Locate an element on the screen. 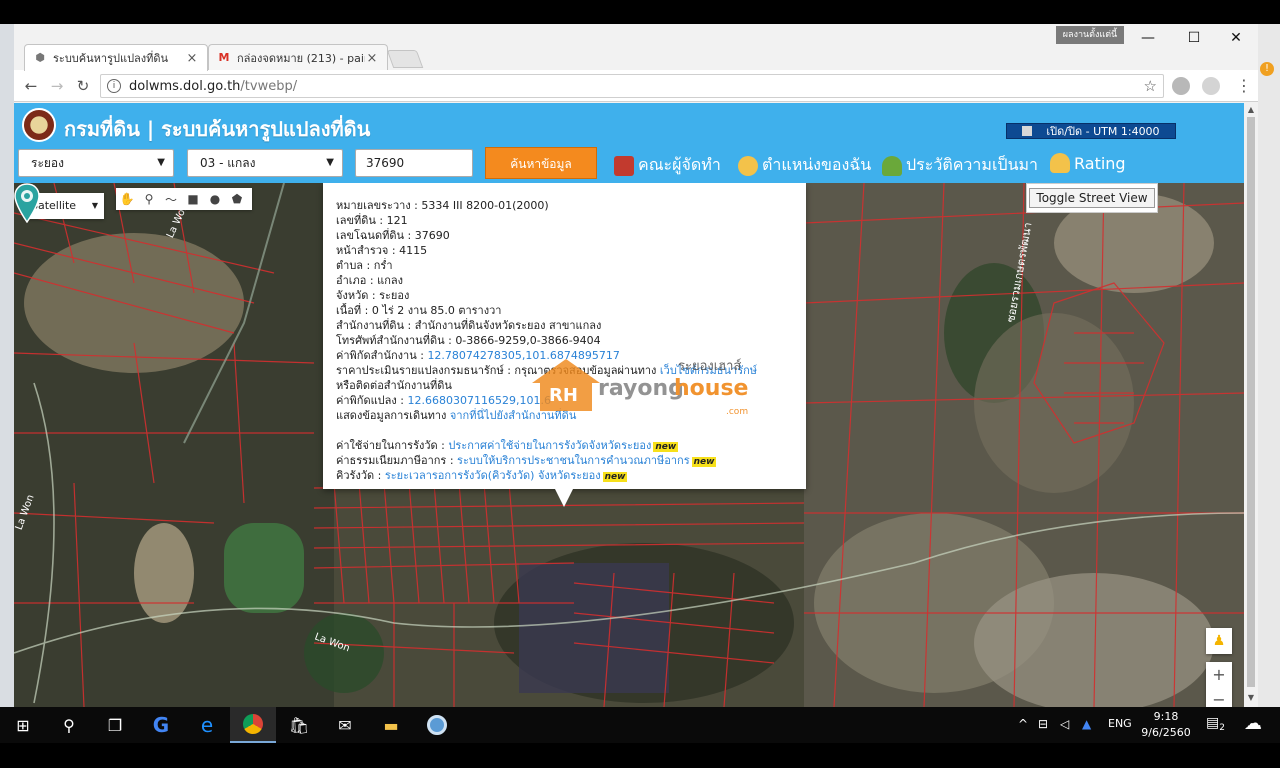 This screenshot has width=1280, height=768. popup-label: โทรศัพท์สำนักงานที่ดิน is located at coordinates (390, 340).